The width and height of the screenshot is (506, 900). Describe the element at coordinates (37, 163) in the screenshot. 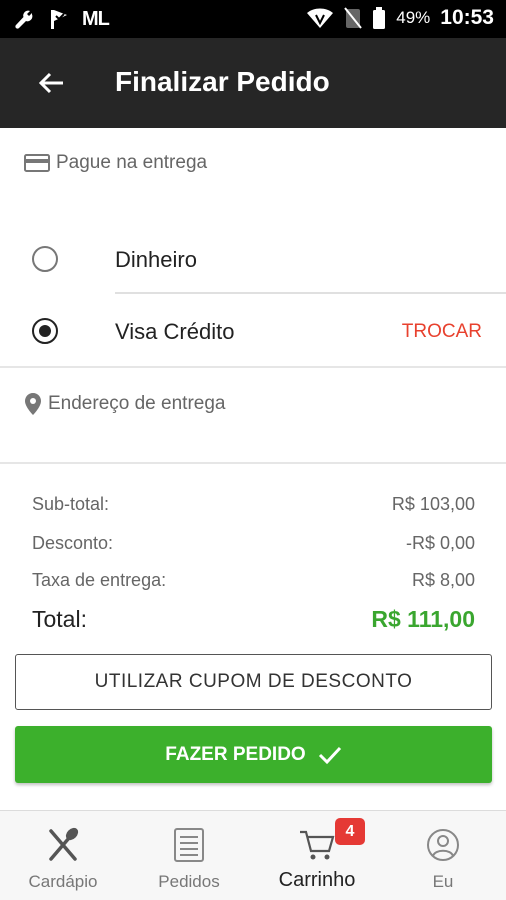

I see `credit-card-icon` at that location.